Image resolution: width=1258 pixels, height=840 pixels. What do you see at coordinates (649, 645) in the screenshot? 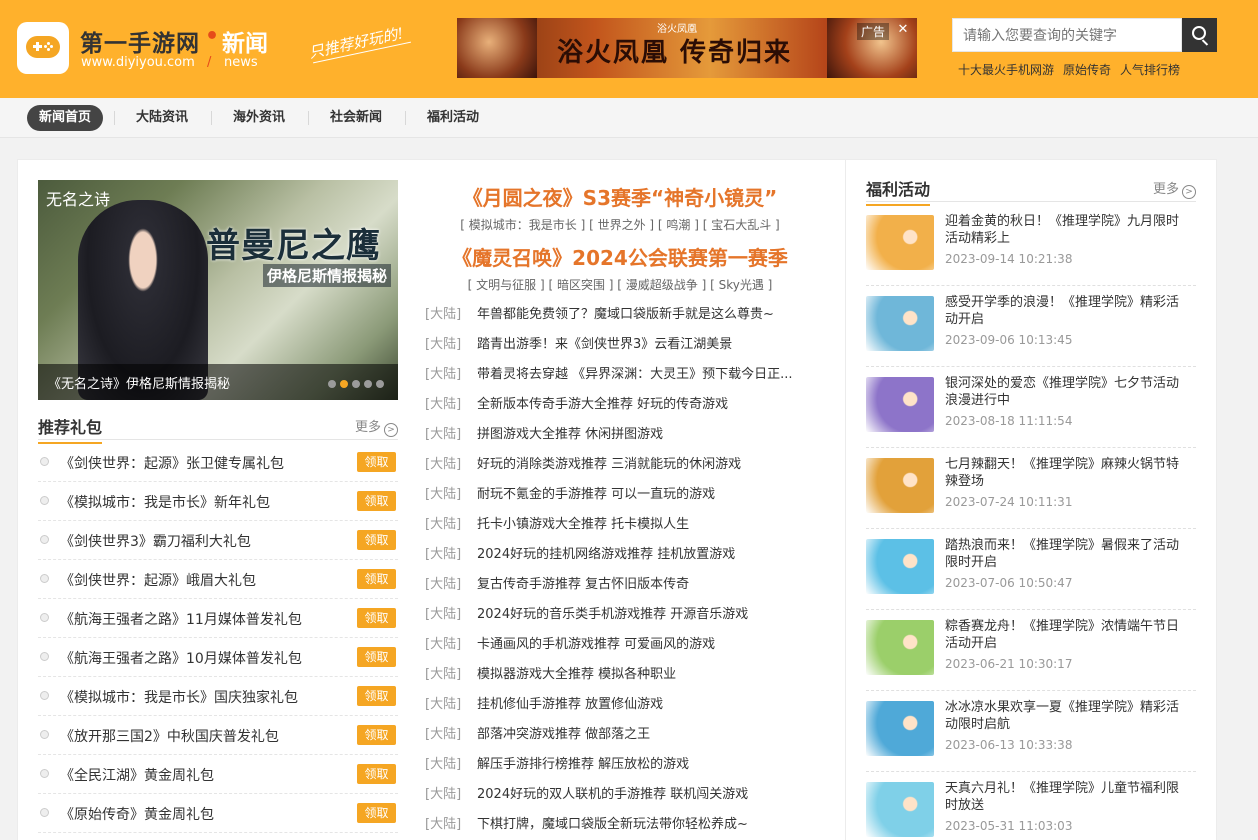
I see `news-title: 卡通画风的手机游戏推荐 可爱画风的游戏` at bounding box center [649, 645].